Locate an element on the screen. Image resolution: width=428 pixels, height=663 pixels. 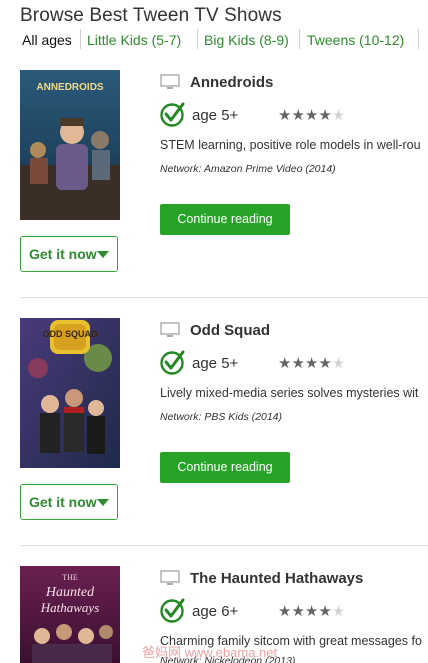
poster-image: THE Haunted Hathaways is located at coordinates (70, 614).